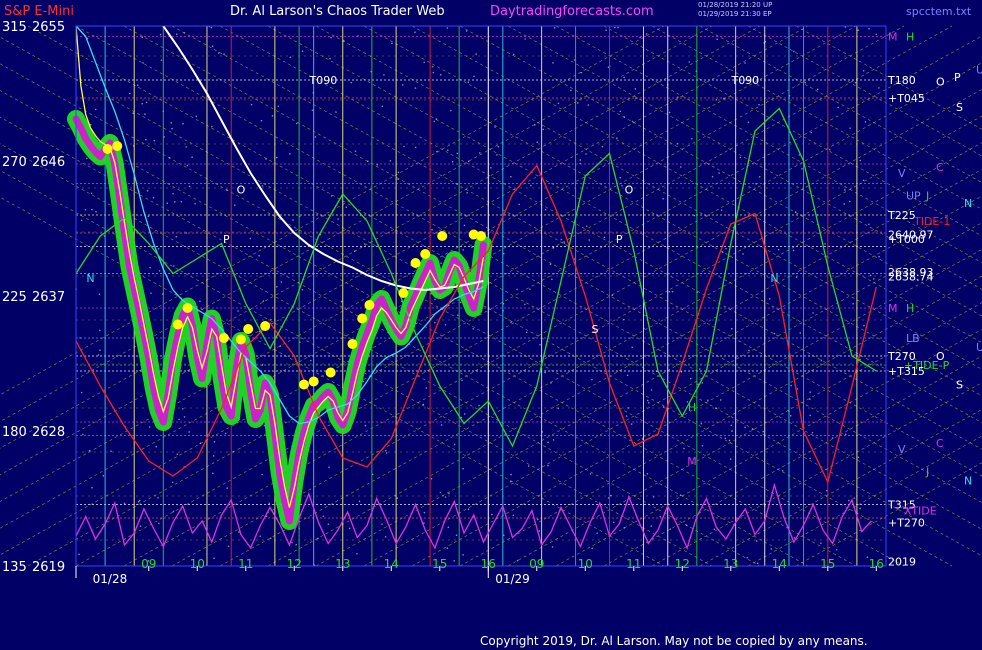 This screenshot has height=650, width=982. I want to click on x-tick-label: 11, so click(633, 564).